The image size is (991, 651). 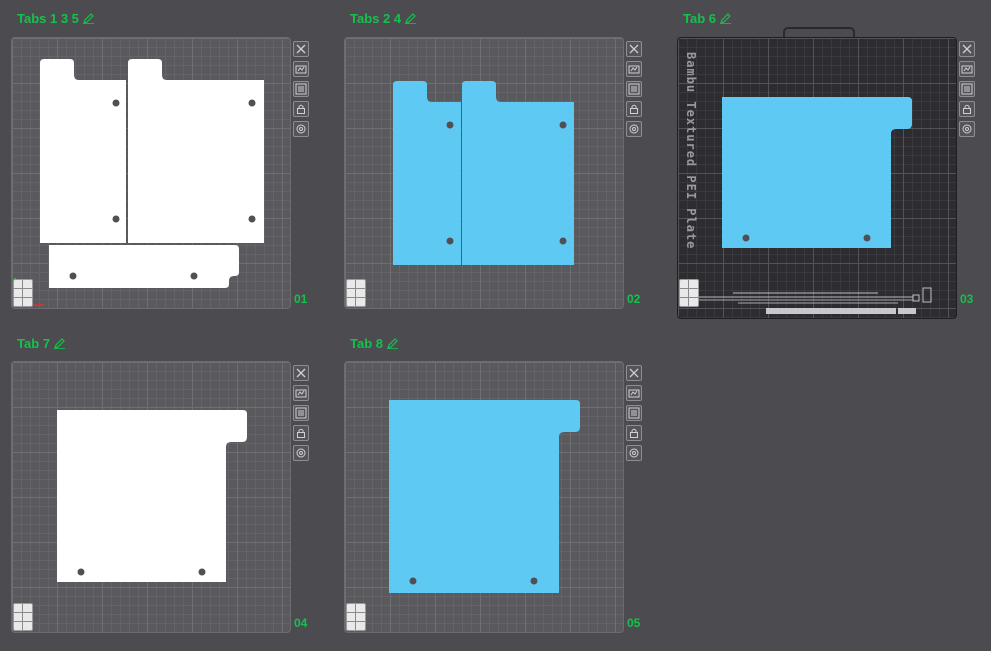 I want to click on plate-name: Tab 8, so click(x=366, y=343).